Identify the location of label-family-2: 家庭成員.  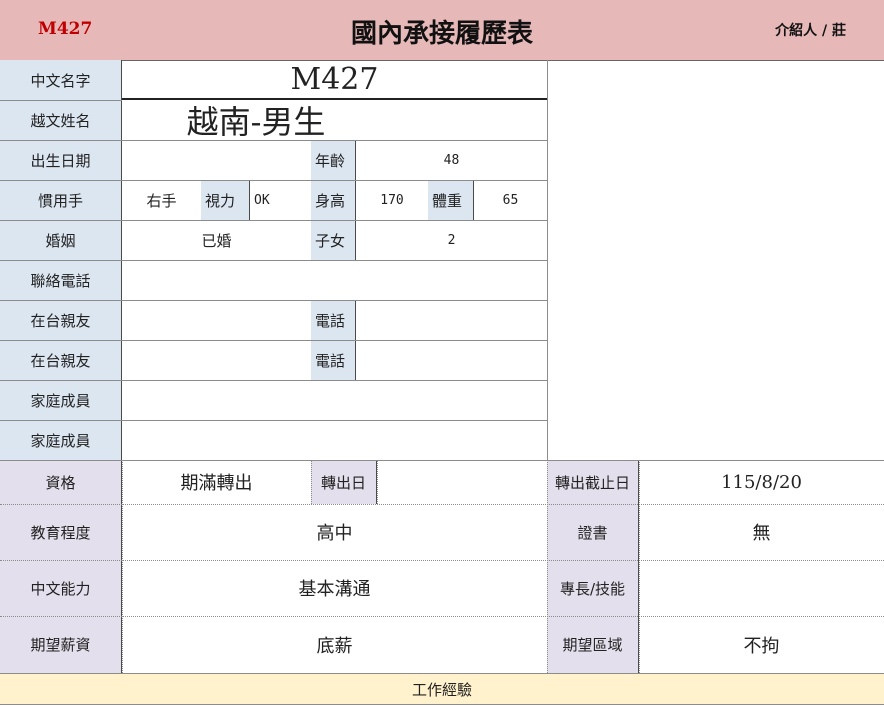
(61, 440).